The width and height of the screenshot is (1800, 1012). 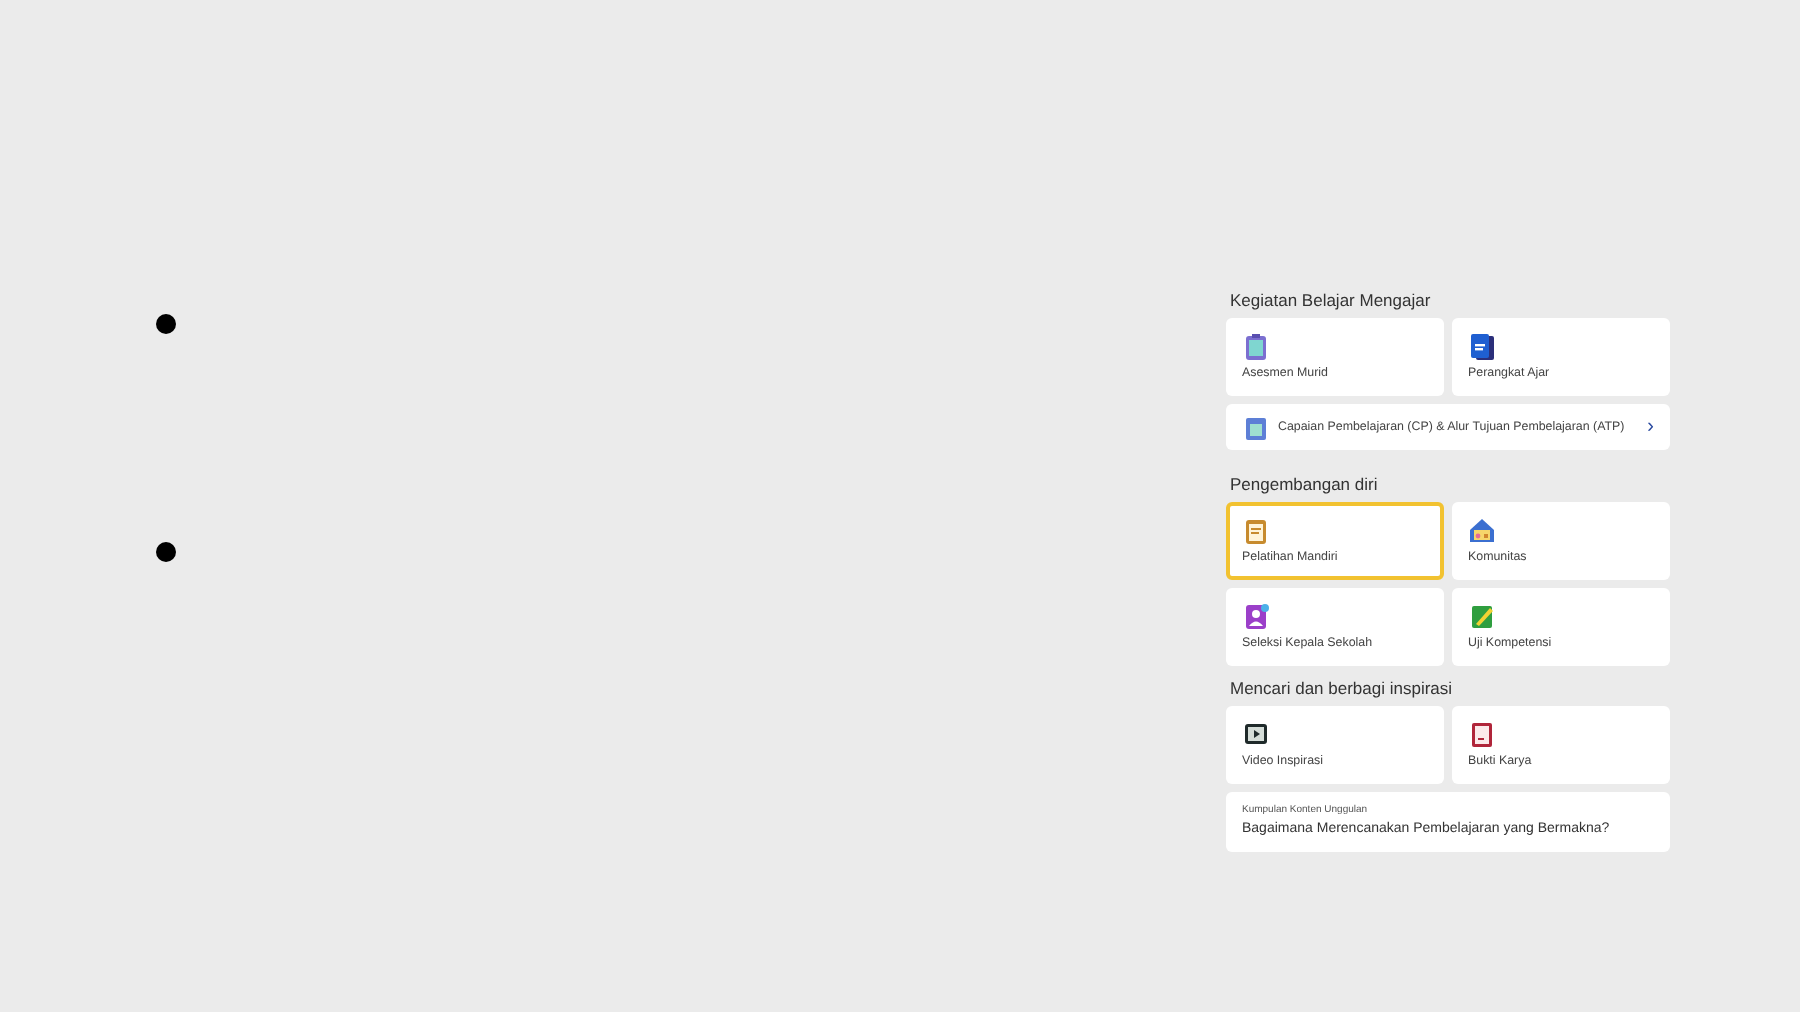 What do you see at coordinates (1256, 427) in the screenshot?
I see `chart-icon` at bounding box center [1256, 427].